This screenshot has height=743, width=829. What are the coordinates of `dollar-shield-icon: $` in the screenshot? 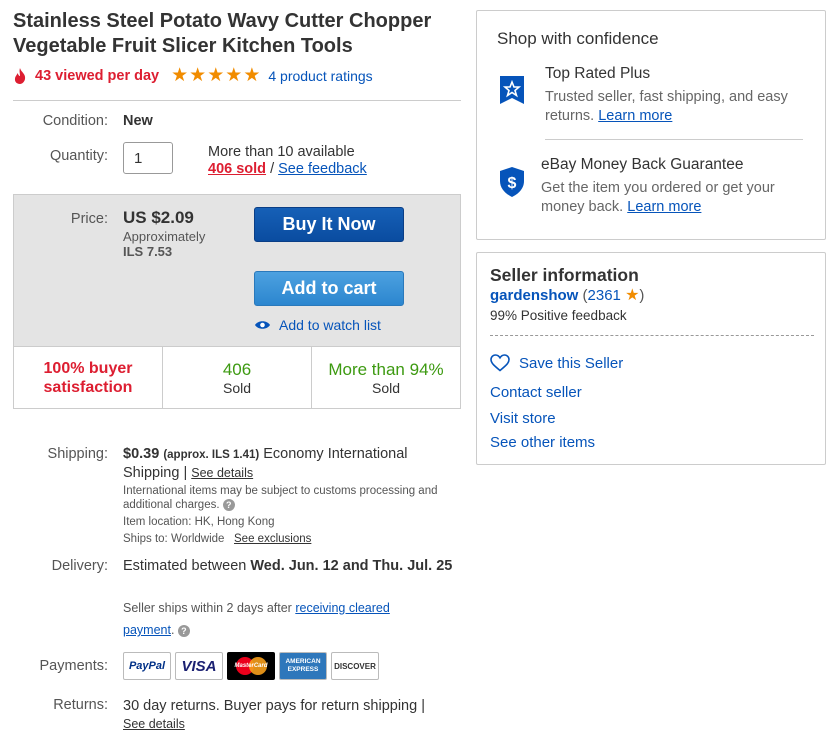 It's located at (512, 182).